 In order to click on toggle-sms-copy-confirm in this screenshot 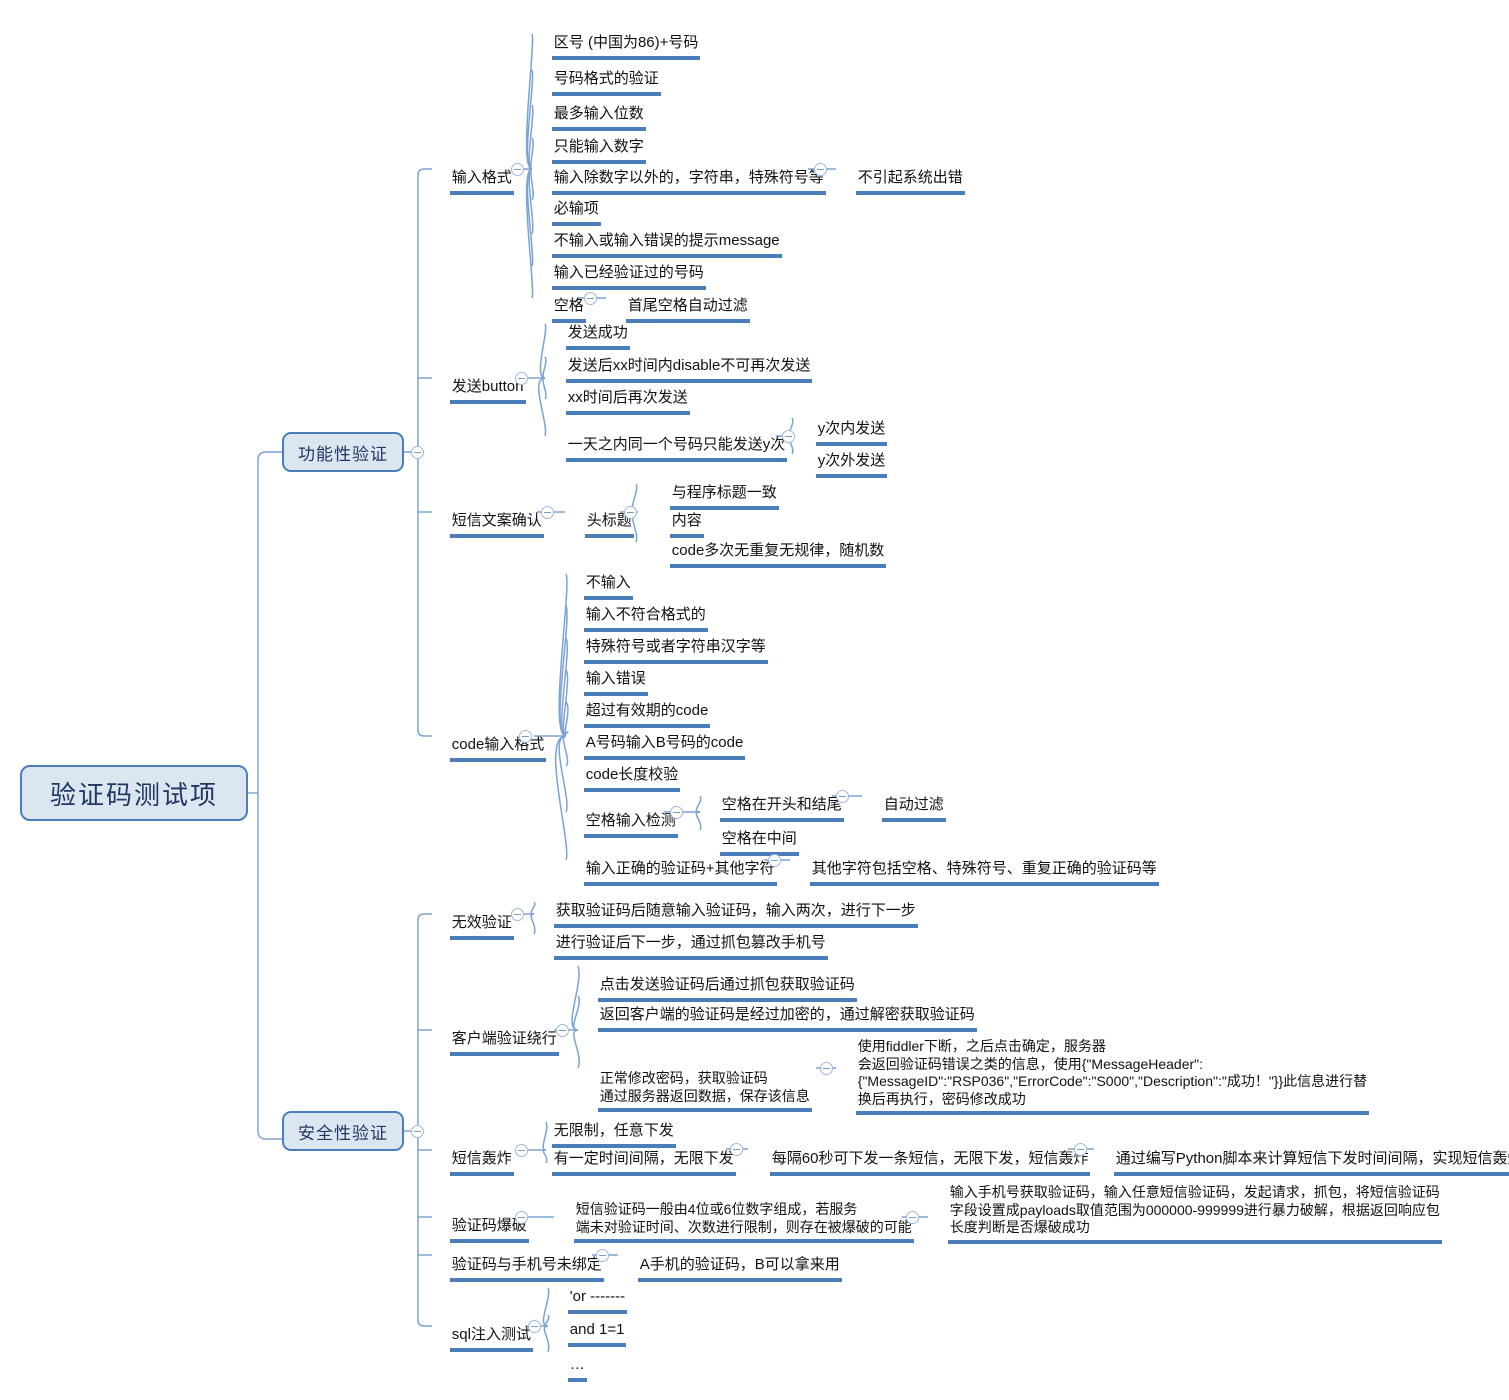, I will do `click(547, 512)`.